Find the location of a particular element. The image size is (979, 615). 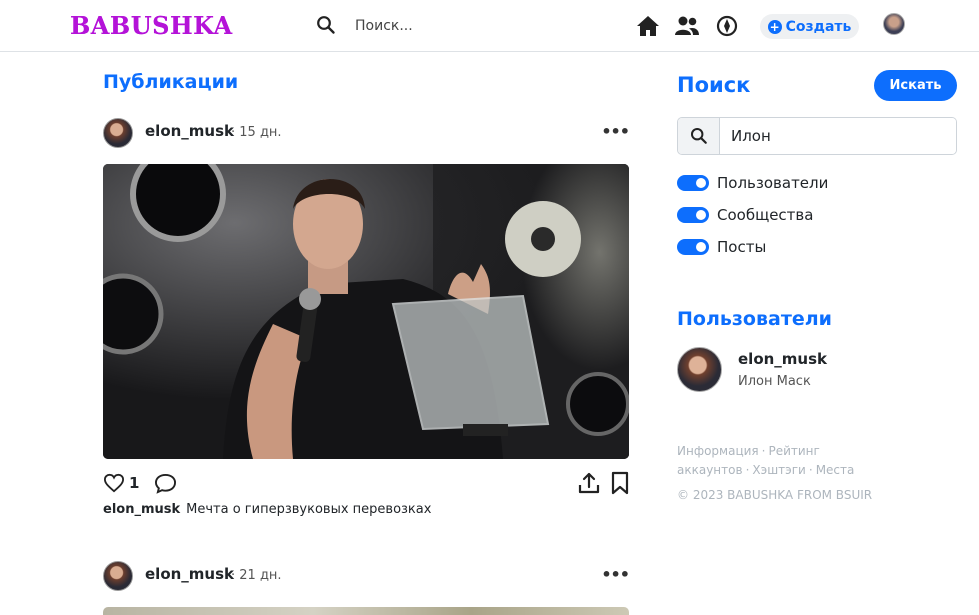

filter-communities: Сообщества is located at coordinates (745, 215).